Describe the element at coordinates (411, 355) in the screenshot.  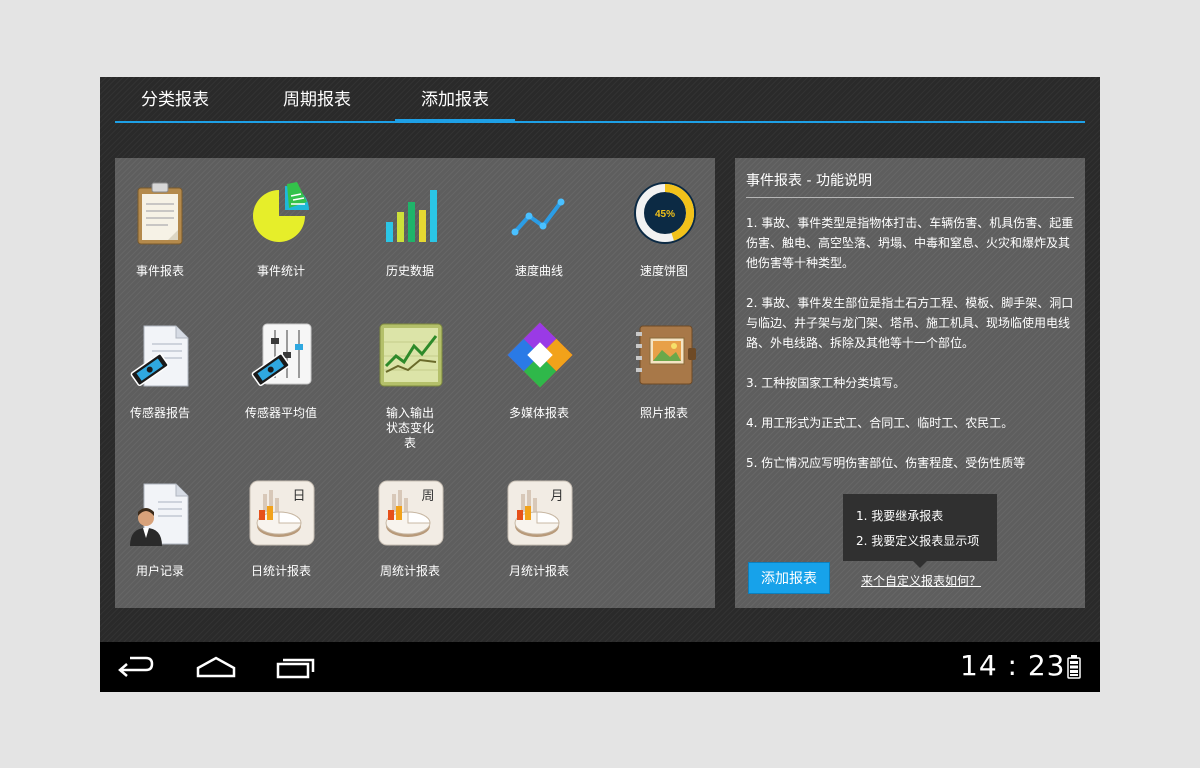
I see `io-status-chart-icon` at that location.